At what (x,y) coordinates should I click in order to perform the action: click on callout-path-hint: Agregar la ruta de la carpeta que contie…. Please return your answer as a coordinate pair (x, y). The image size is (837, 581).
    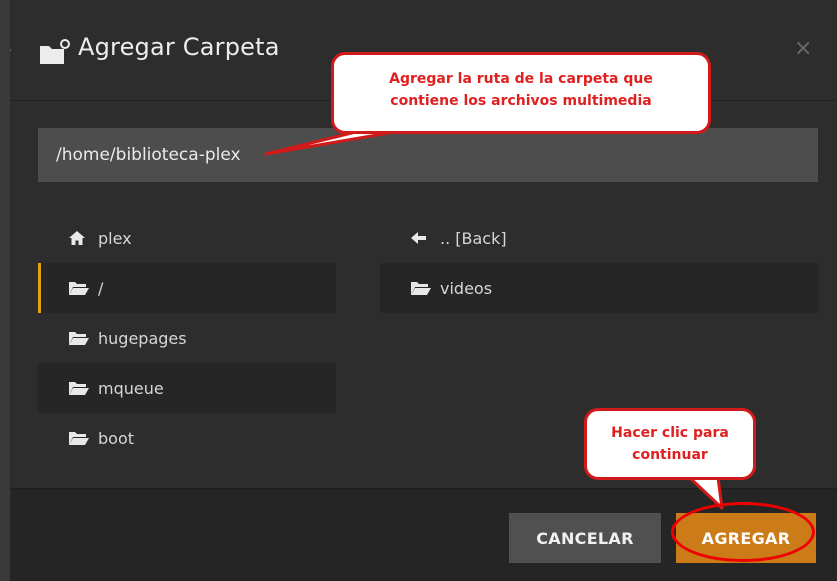
    Looking at the image, I should click on (521, 93).